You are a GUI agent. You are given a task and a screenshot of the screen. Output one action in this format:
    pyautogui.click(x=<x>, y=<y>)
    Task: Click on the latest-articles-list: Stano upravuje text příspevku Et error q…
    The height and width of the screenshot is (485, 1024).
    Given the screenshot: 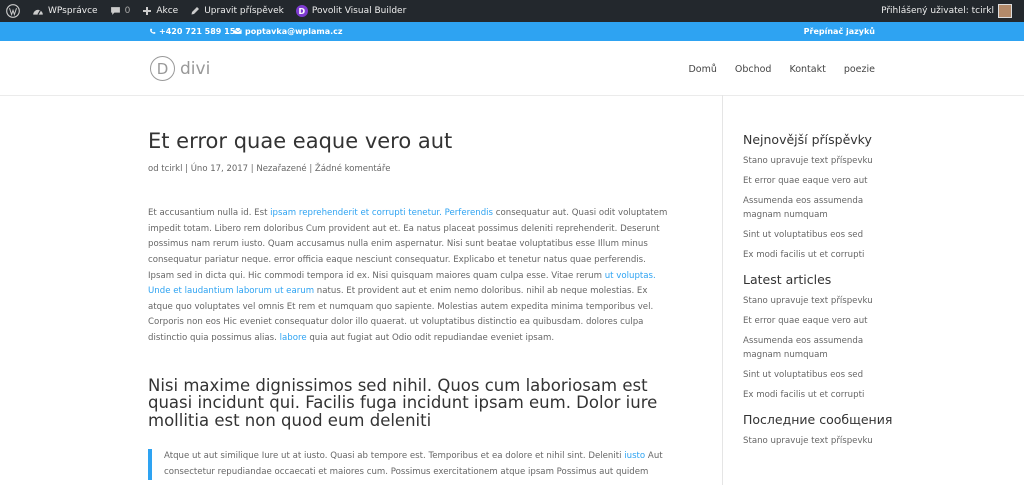 What is the action you would take?
    pyautogui.click(x=818, y=348)
    